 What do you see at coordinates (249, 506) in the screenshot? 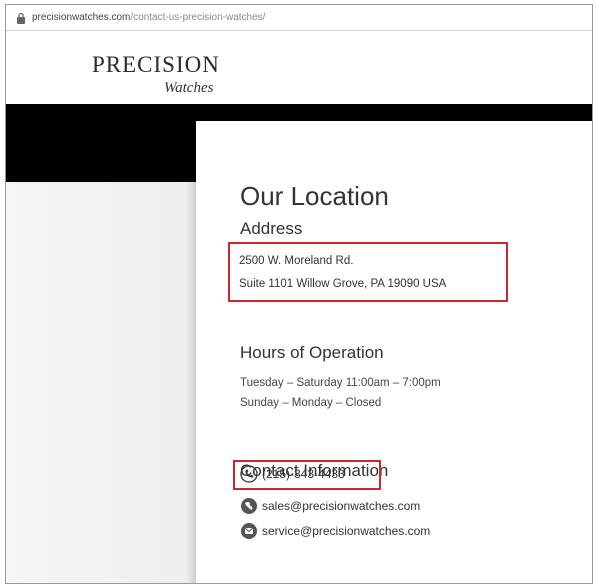
I see `globe-icon` at bounding box center [249, 506].